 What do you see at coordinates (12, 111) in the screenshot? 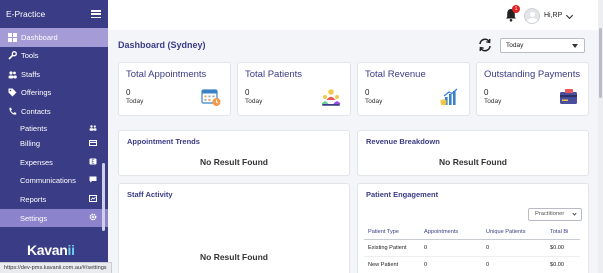
I see `phone-icon` at bounding box center [12, 111].